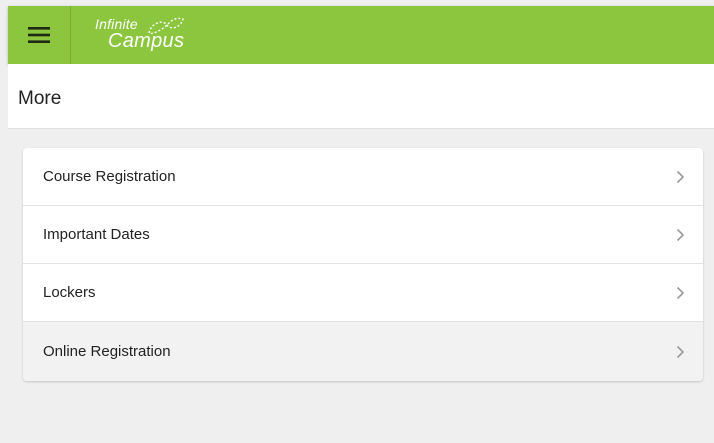 Image resolution: width=714 pixels, height=443 pixels. I want to click on logo-swoosh-icon, so click(166, 26).